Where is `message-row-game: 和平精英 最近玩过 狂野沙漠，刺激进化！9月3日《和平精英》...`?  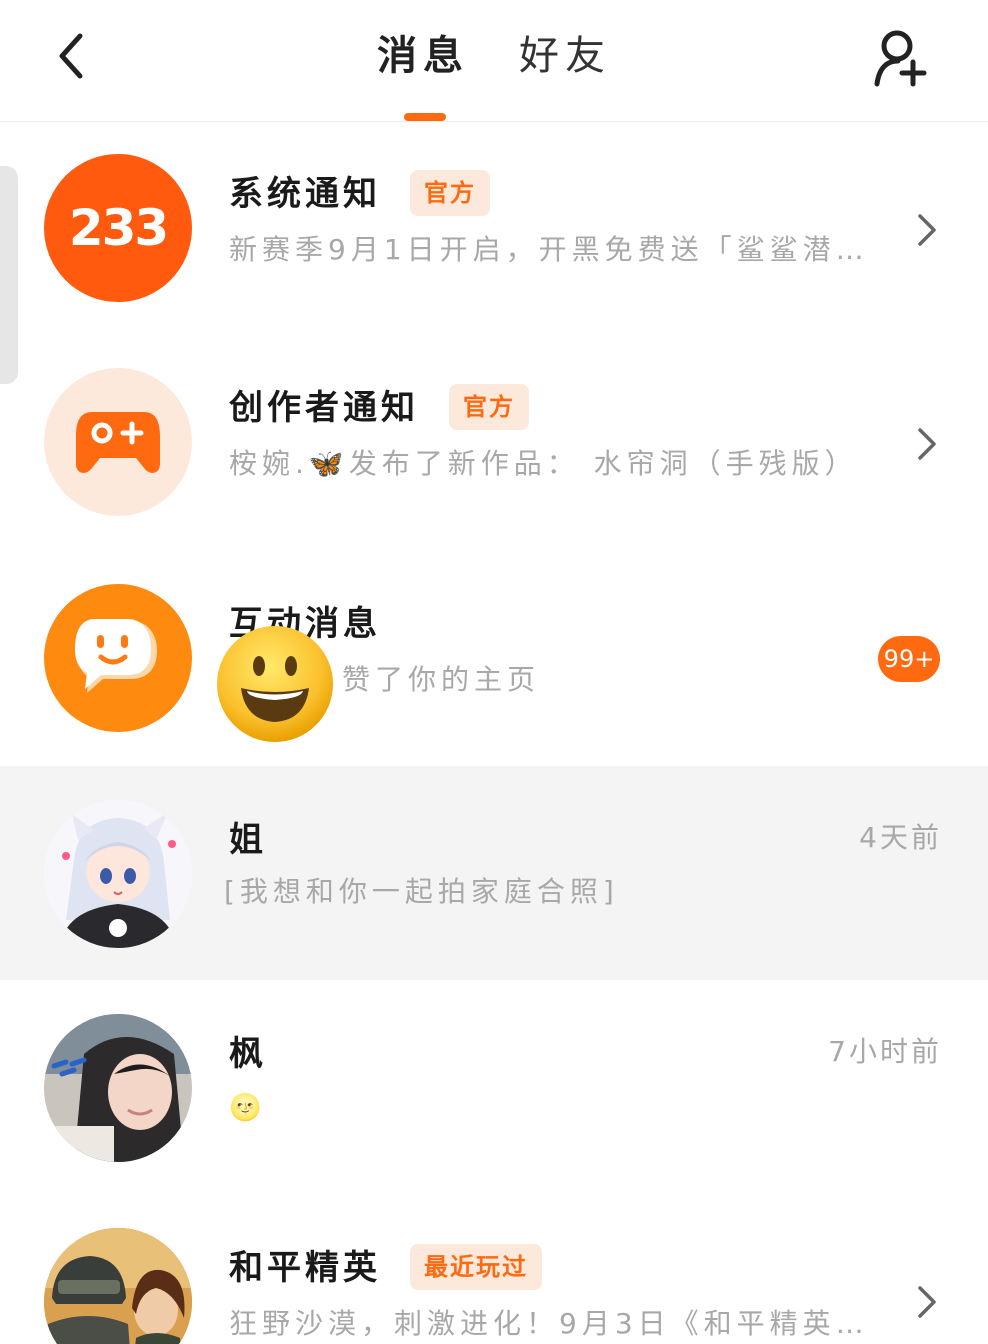
message-row-game: 和平精英 最近玩过 狂野沙漠，刺激进化！9月3日《和平精英》... is located at coordinates (494, 1269).